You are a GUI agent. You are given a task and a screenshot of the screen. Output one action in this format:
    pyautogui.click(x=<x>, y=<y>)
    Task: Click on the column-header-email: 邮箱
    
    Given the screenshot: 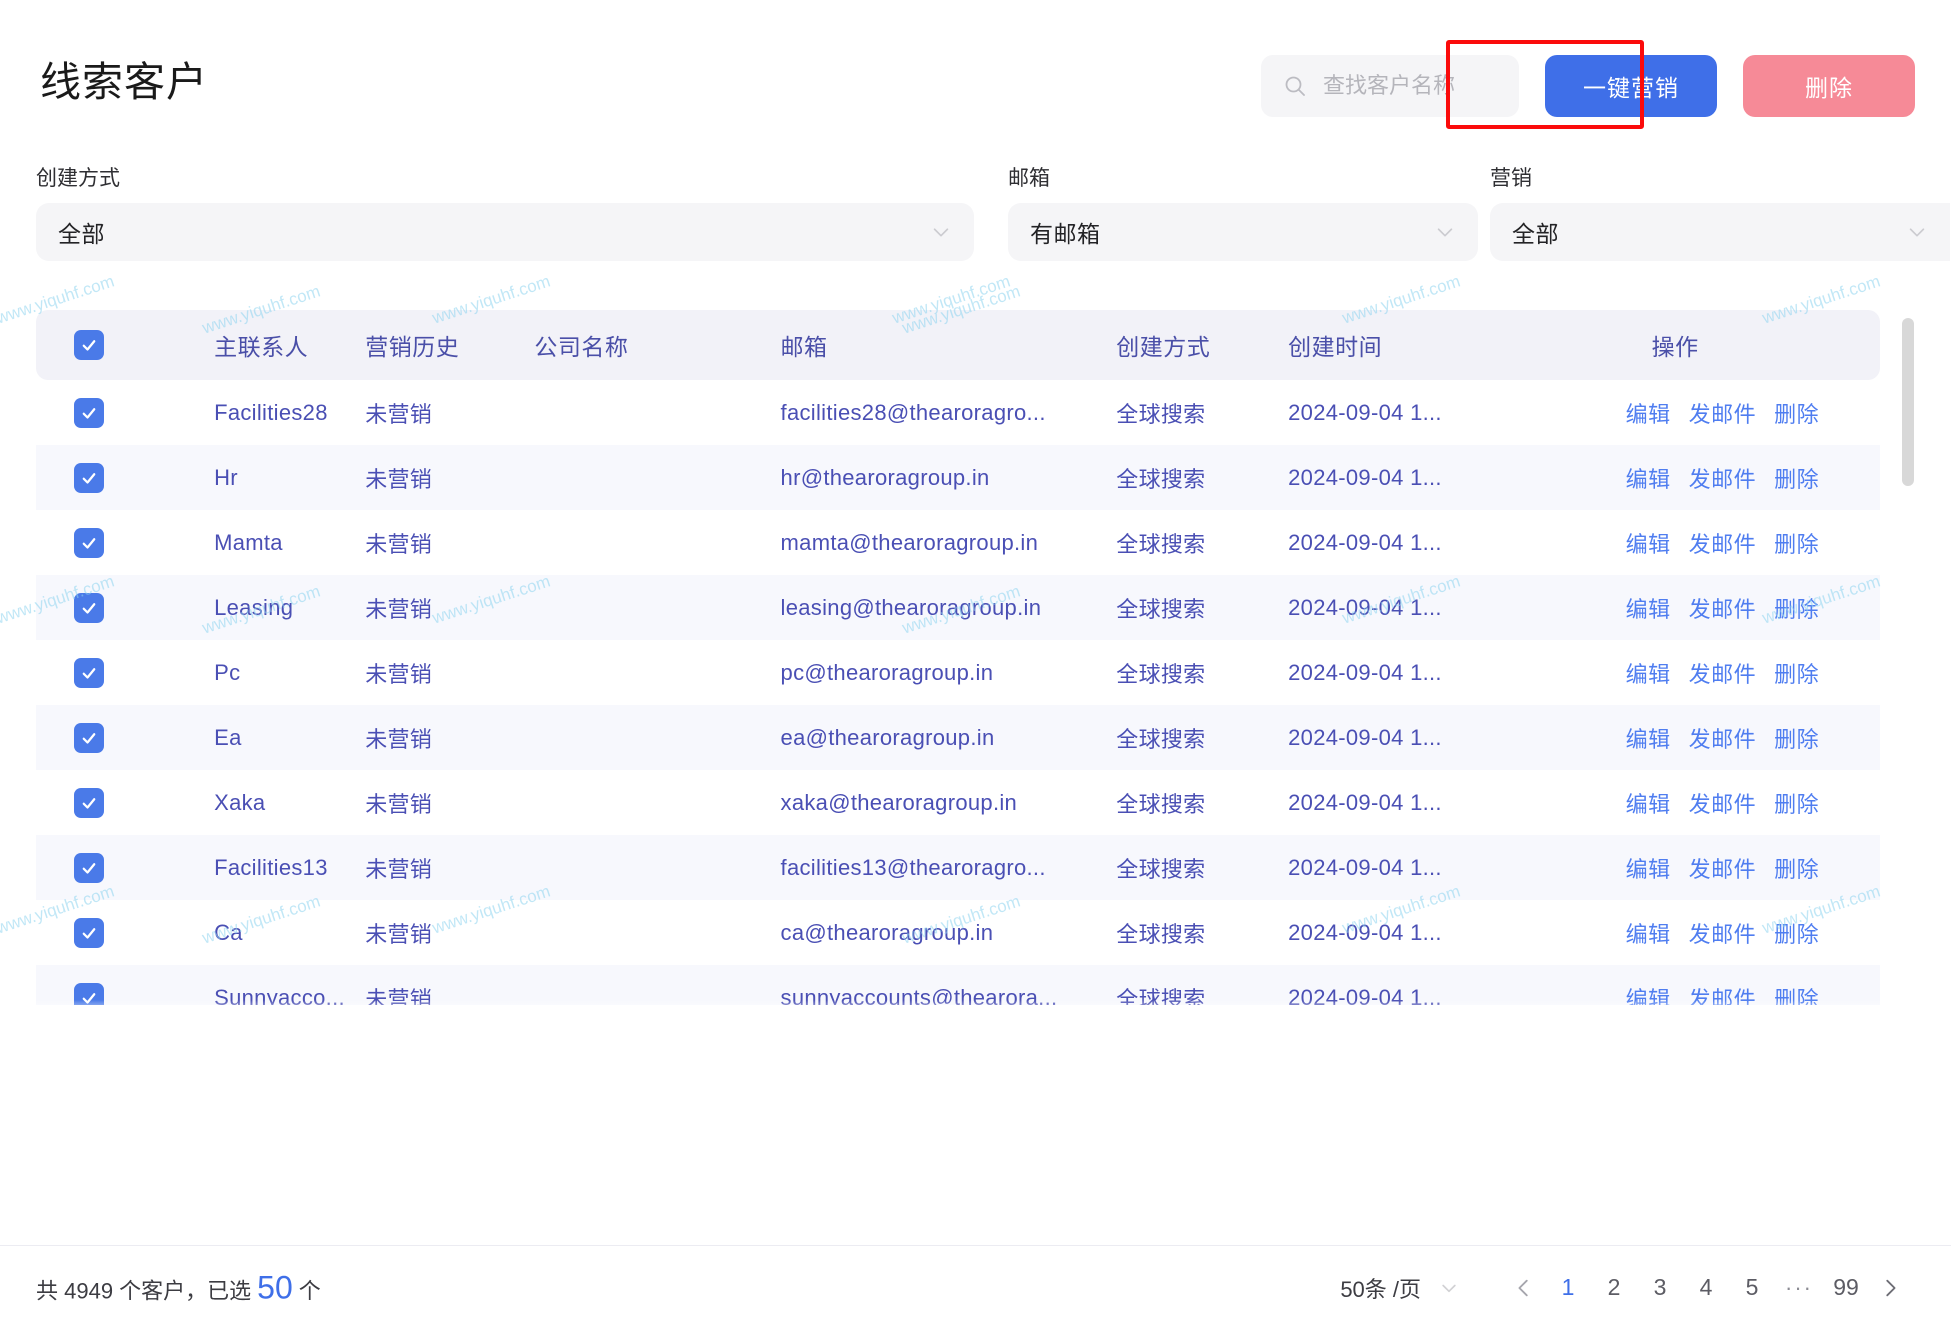 What is the action you would take?
    pyautogui.click(x=936, y=345)
    